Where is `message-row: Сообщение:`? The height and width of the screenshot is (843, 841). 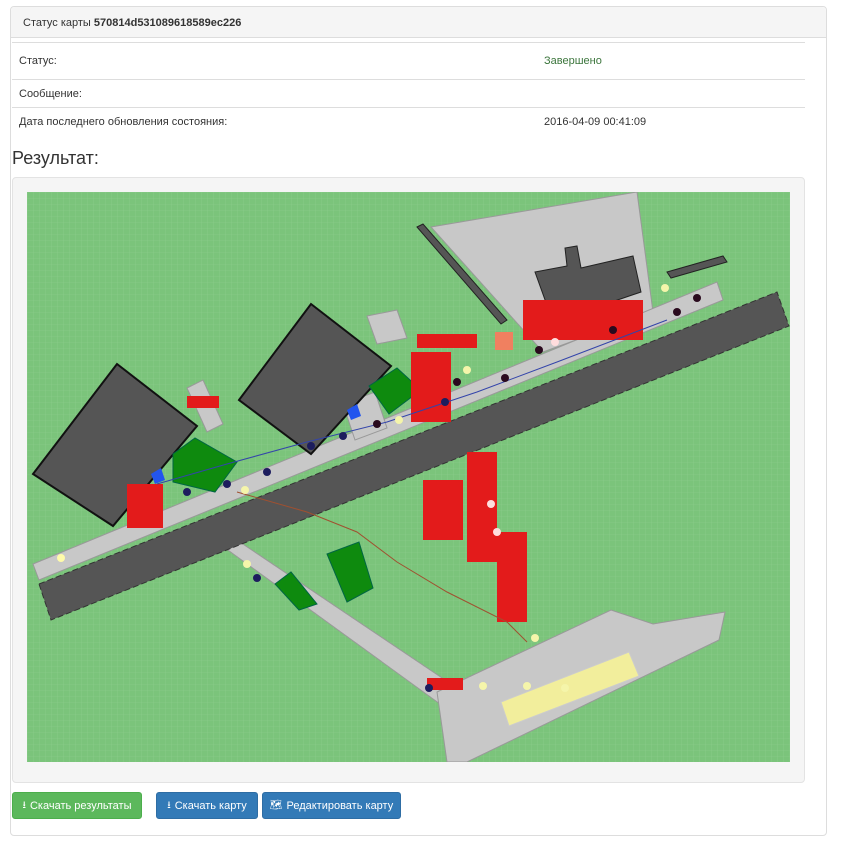 message-row: Сообщение: is located at coordinates (408, 93).